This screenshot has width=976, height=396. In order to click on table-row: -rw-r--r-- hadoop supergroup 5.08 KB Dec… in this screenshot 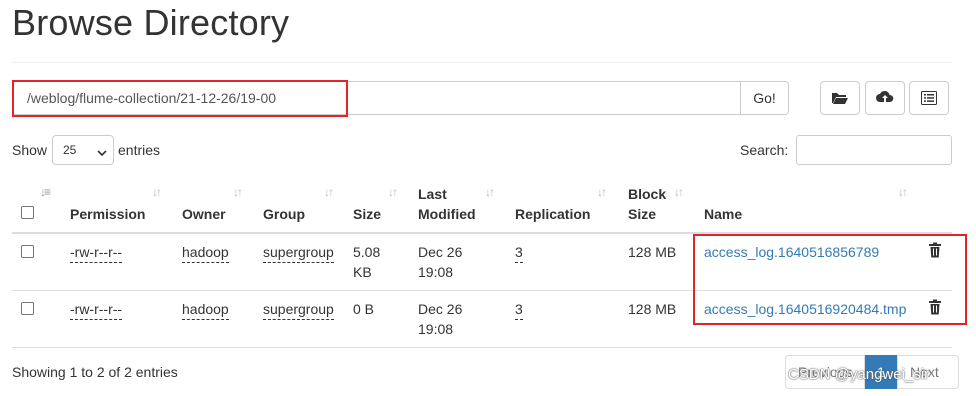, I will do `click(482, 262)`.